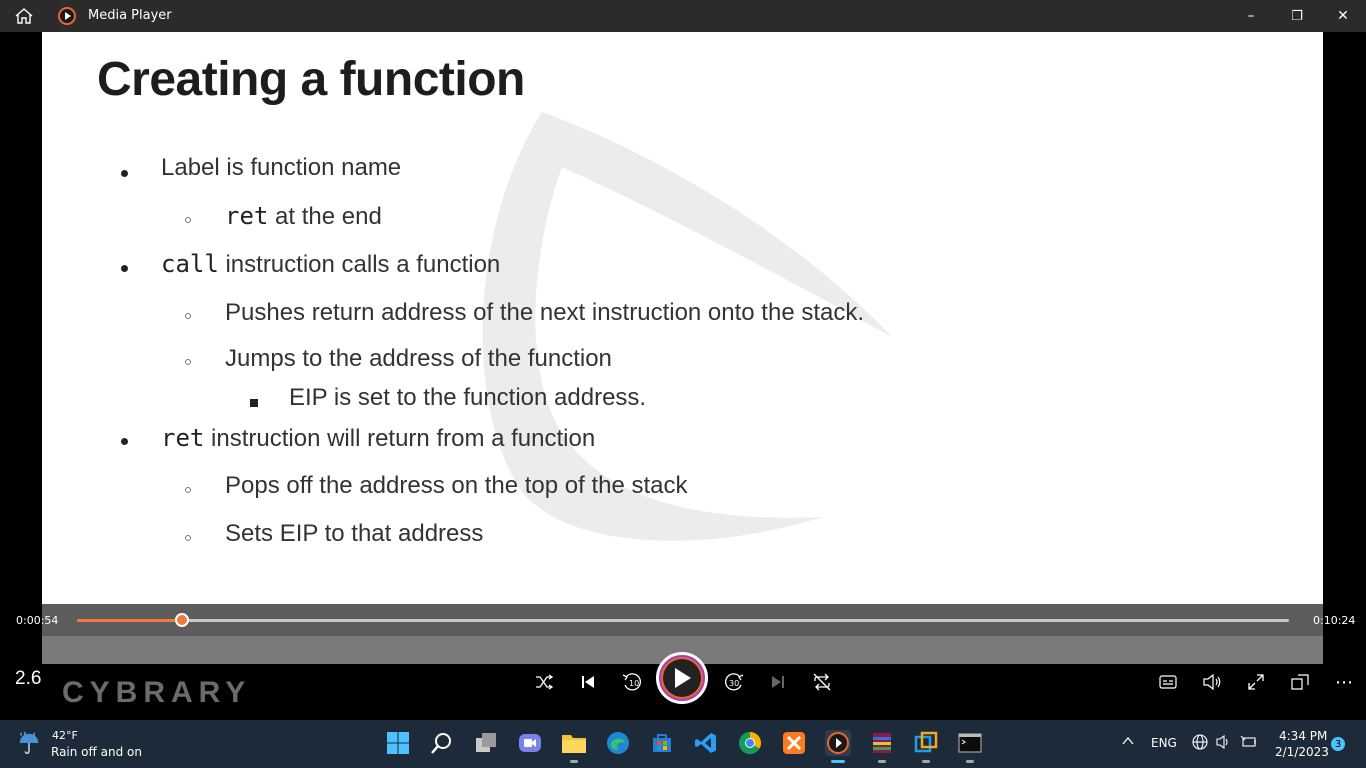  What do you see at coordinates (822, 682) in the screenshot?
I see `repeat-off-icon` at bounding box center [822, 682].